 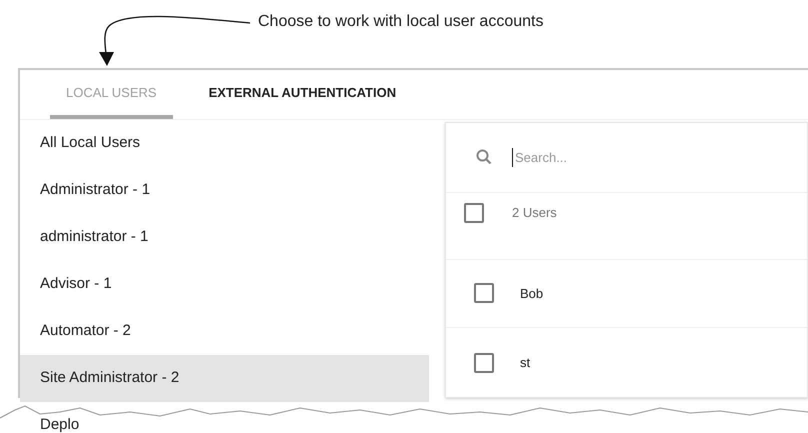 I want to click on annotation-text: Choose to work with local user accounts, so click(x=401, y=22).